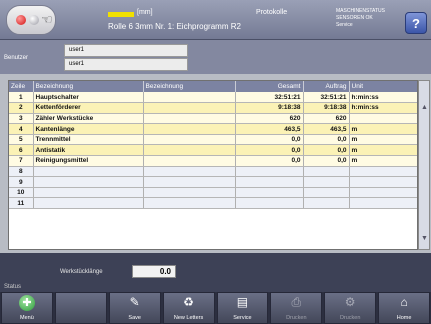  I want to click on table-row: 4 Kantenlänge 463,5 463,5 m, so click(213, 129).